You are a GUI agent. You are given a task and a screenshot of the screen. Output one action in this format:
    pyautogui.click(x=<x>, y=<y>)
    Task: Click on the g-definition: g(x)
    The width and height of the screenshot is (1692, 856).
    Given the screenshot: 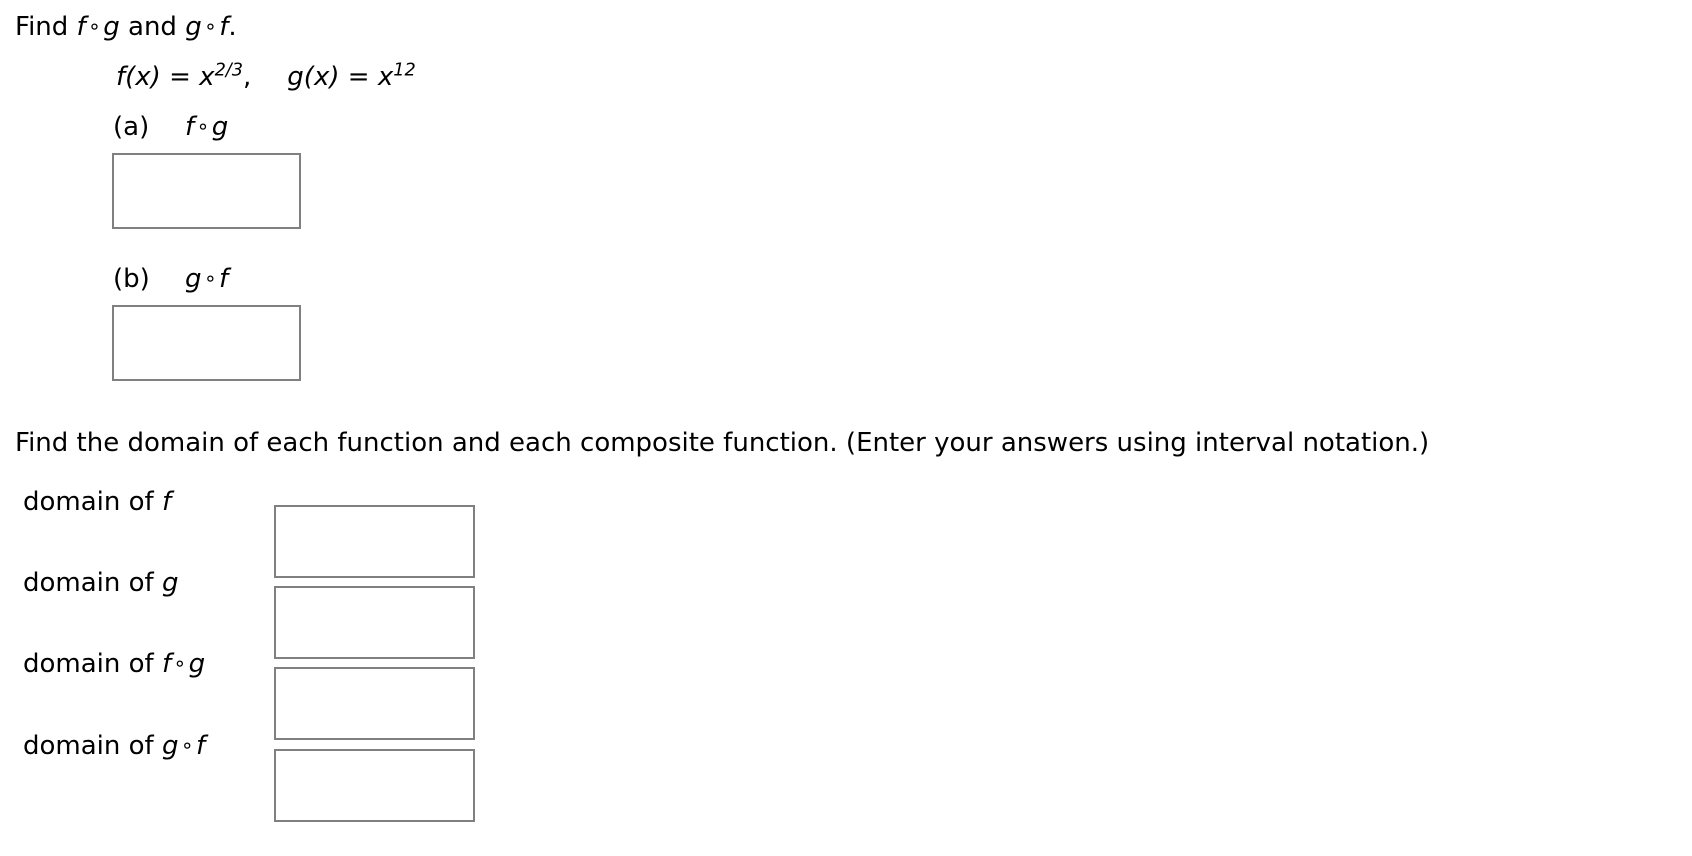 What is the action you would take?
    pyautogui.click(x=313, y=77)
    